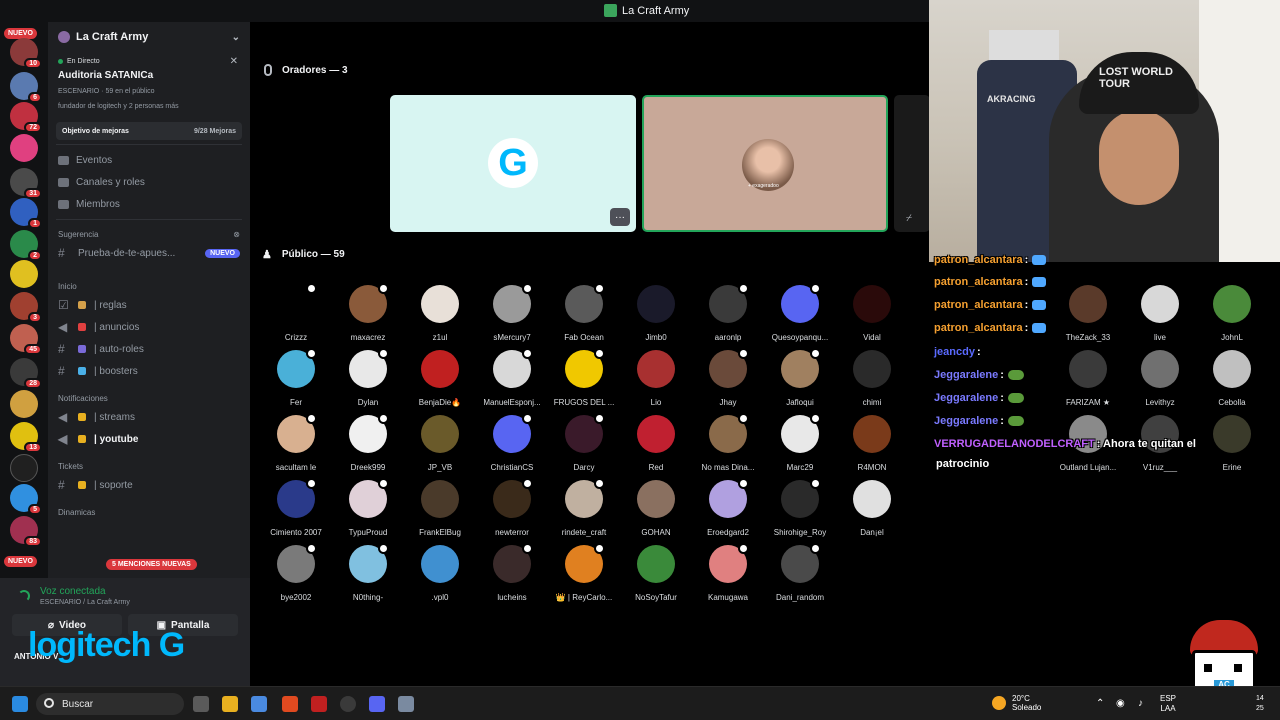 This screenshot has width=1280, height=720. I want to click on audience-member: TypuProud, so click(368, 507).